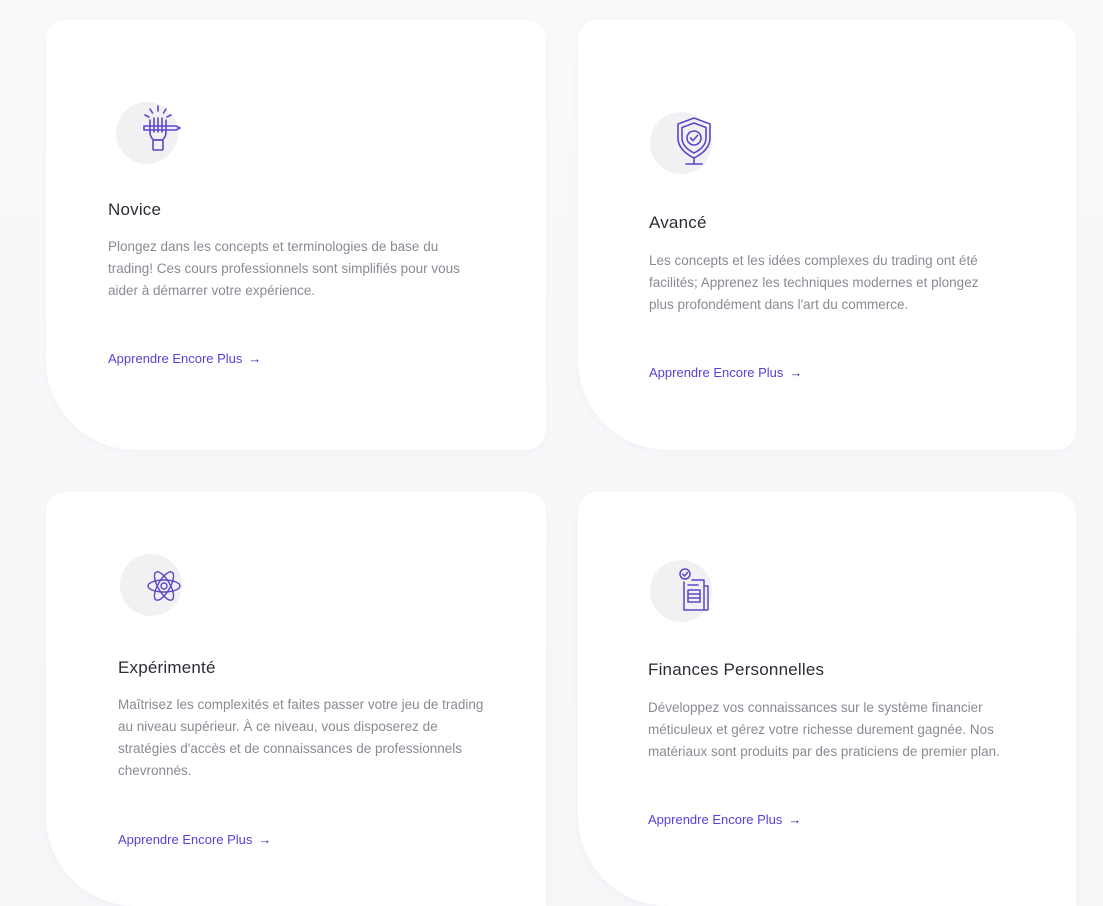 The image size is (1103, 906). Describe the element at coordinates (167, 667) in the screenshot. I see `card-title: Expérimenté` at that location.